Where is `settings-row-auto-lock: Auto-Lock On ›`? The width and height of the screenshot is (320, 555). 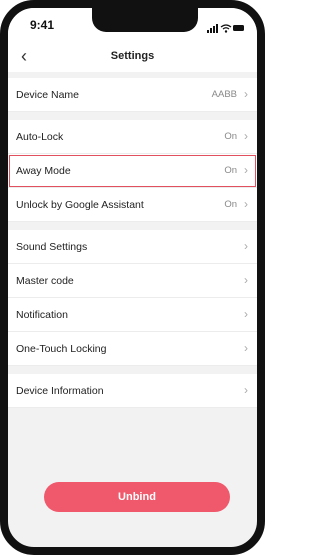 settings-row-auto-lock: Auto-Lock On › is located at coordinates (132, 137).